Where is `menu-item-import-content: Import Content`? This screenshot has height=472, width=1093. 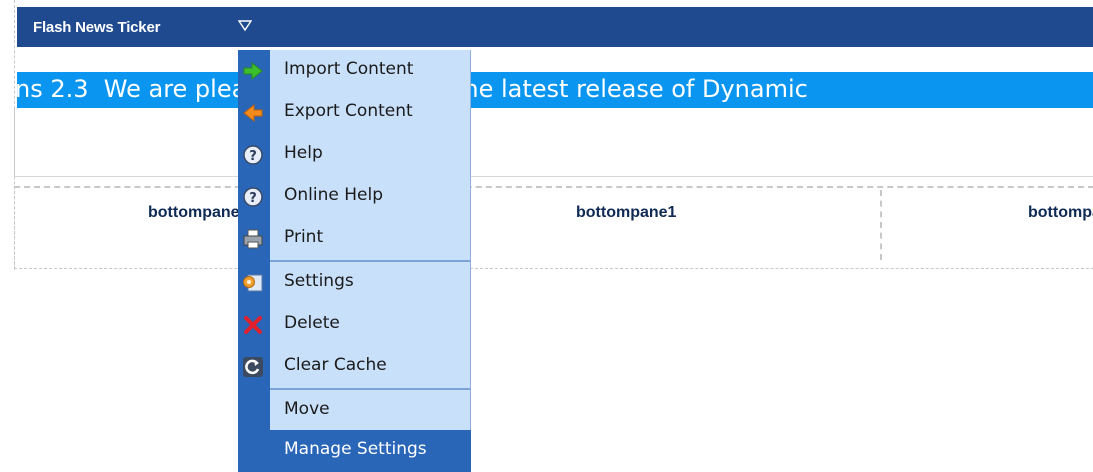
menu-item-import-content: Import Content is located at coordinates (354, 71).